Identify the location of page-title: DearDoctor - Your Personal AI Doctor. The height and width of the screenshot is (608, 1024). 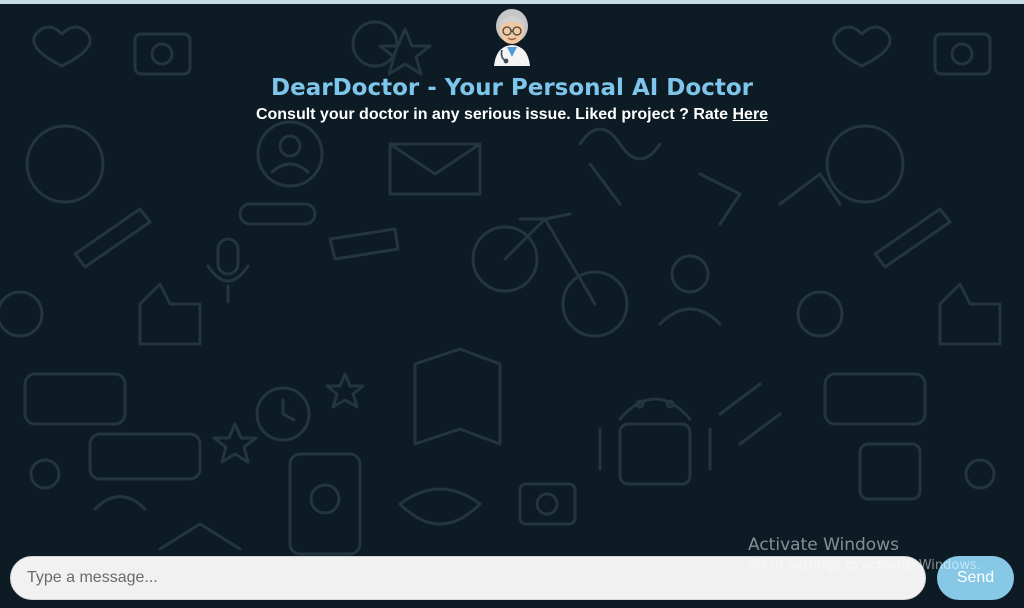
(512, 88).